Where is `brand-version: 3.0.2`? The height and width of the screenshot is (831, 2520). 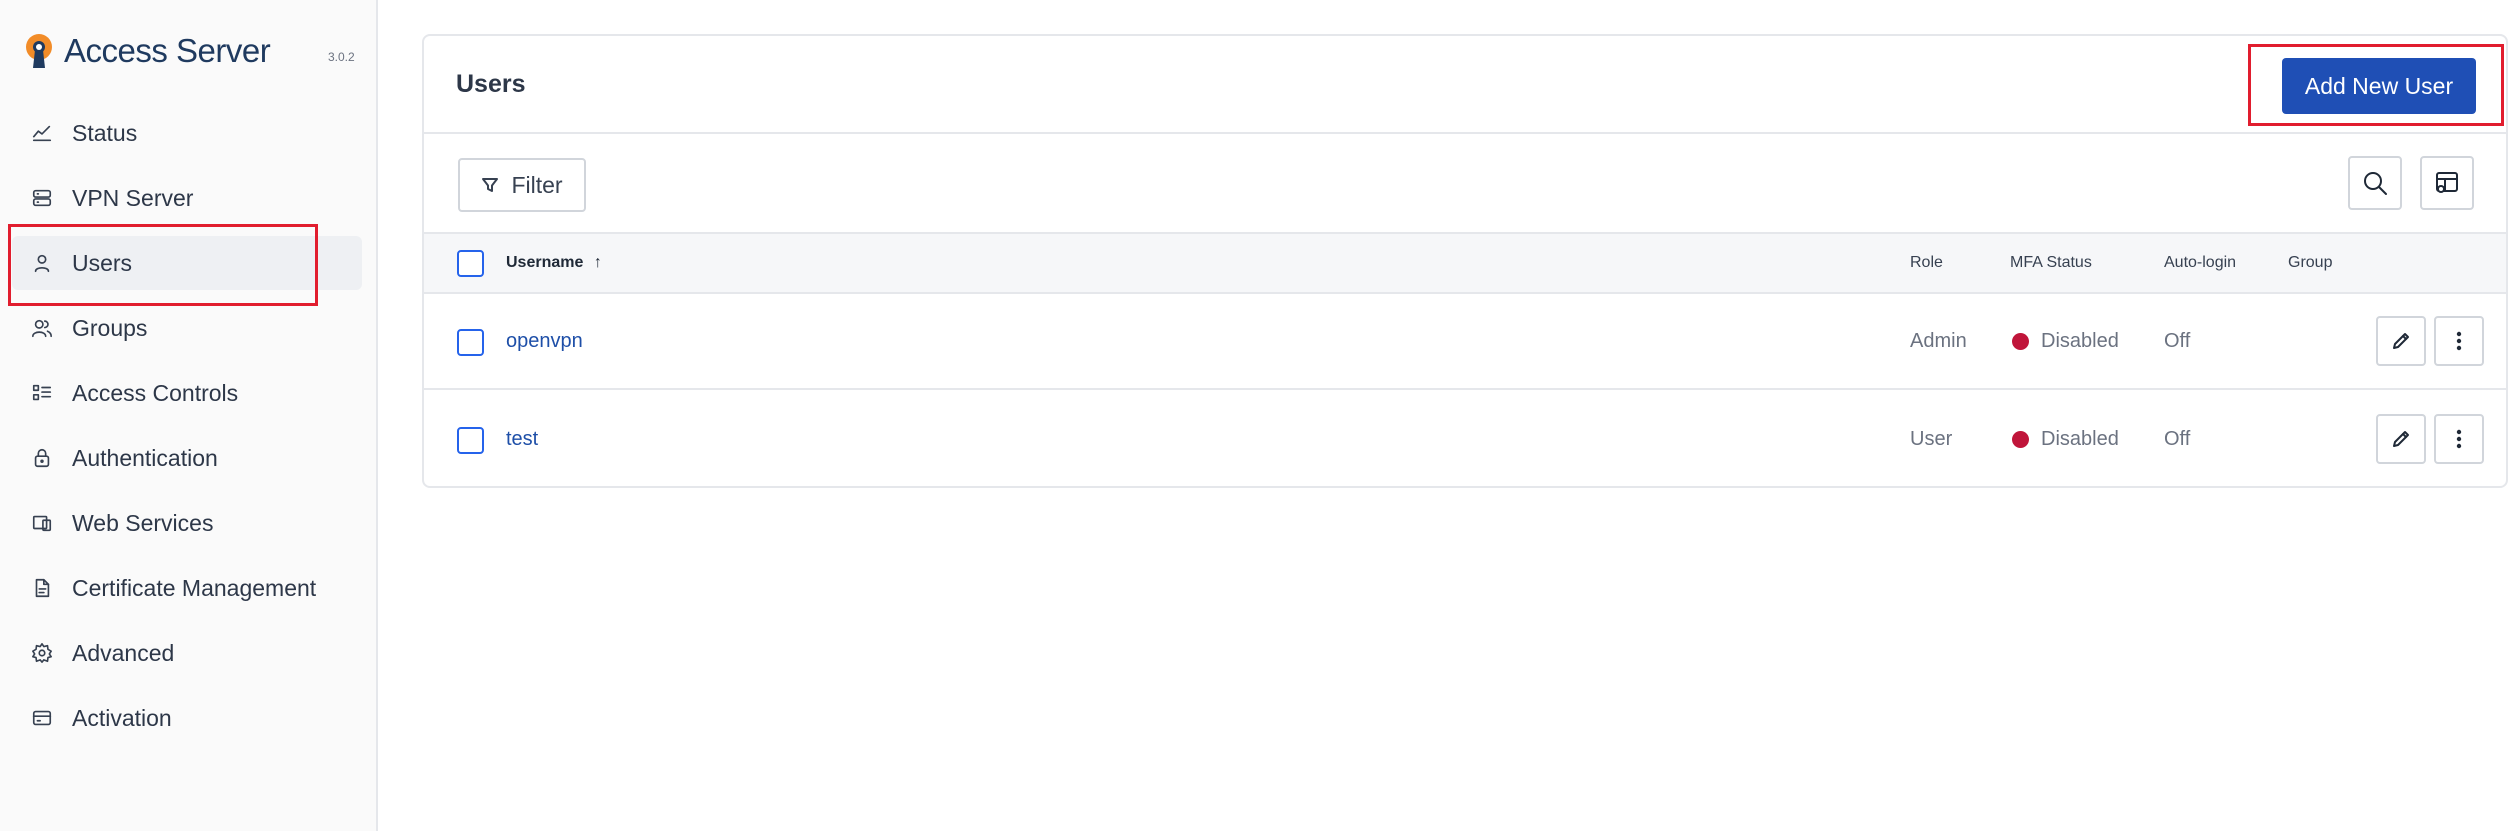
brand-version: 3.0.2 is located at coordinates (341, 57).